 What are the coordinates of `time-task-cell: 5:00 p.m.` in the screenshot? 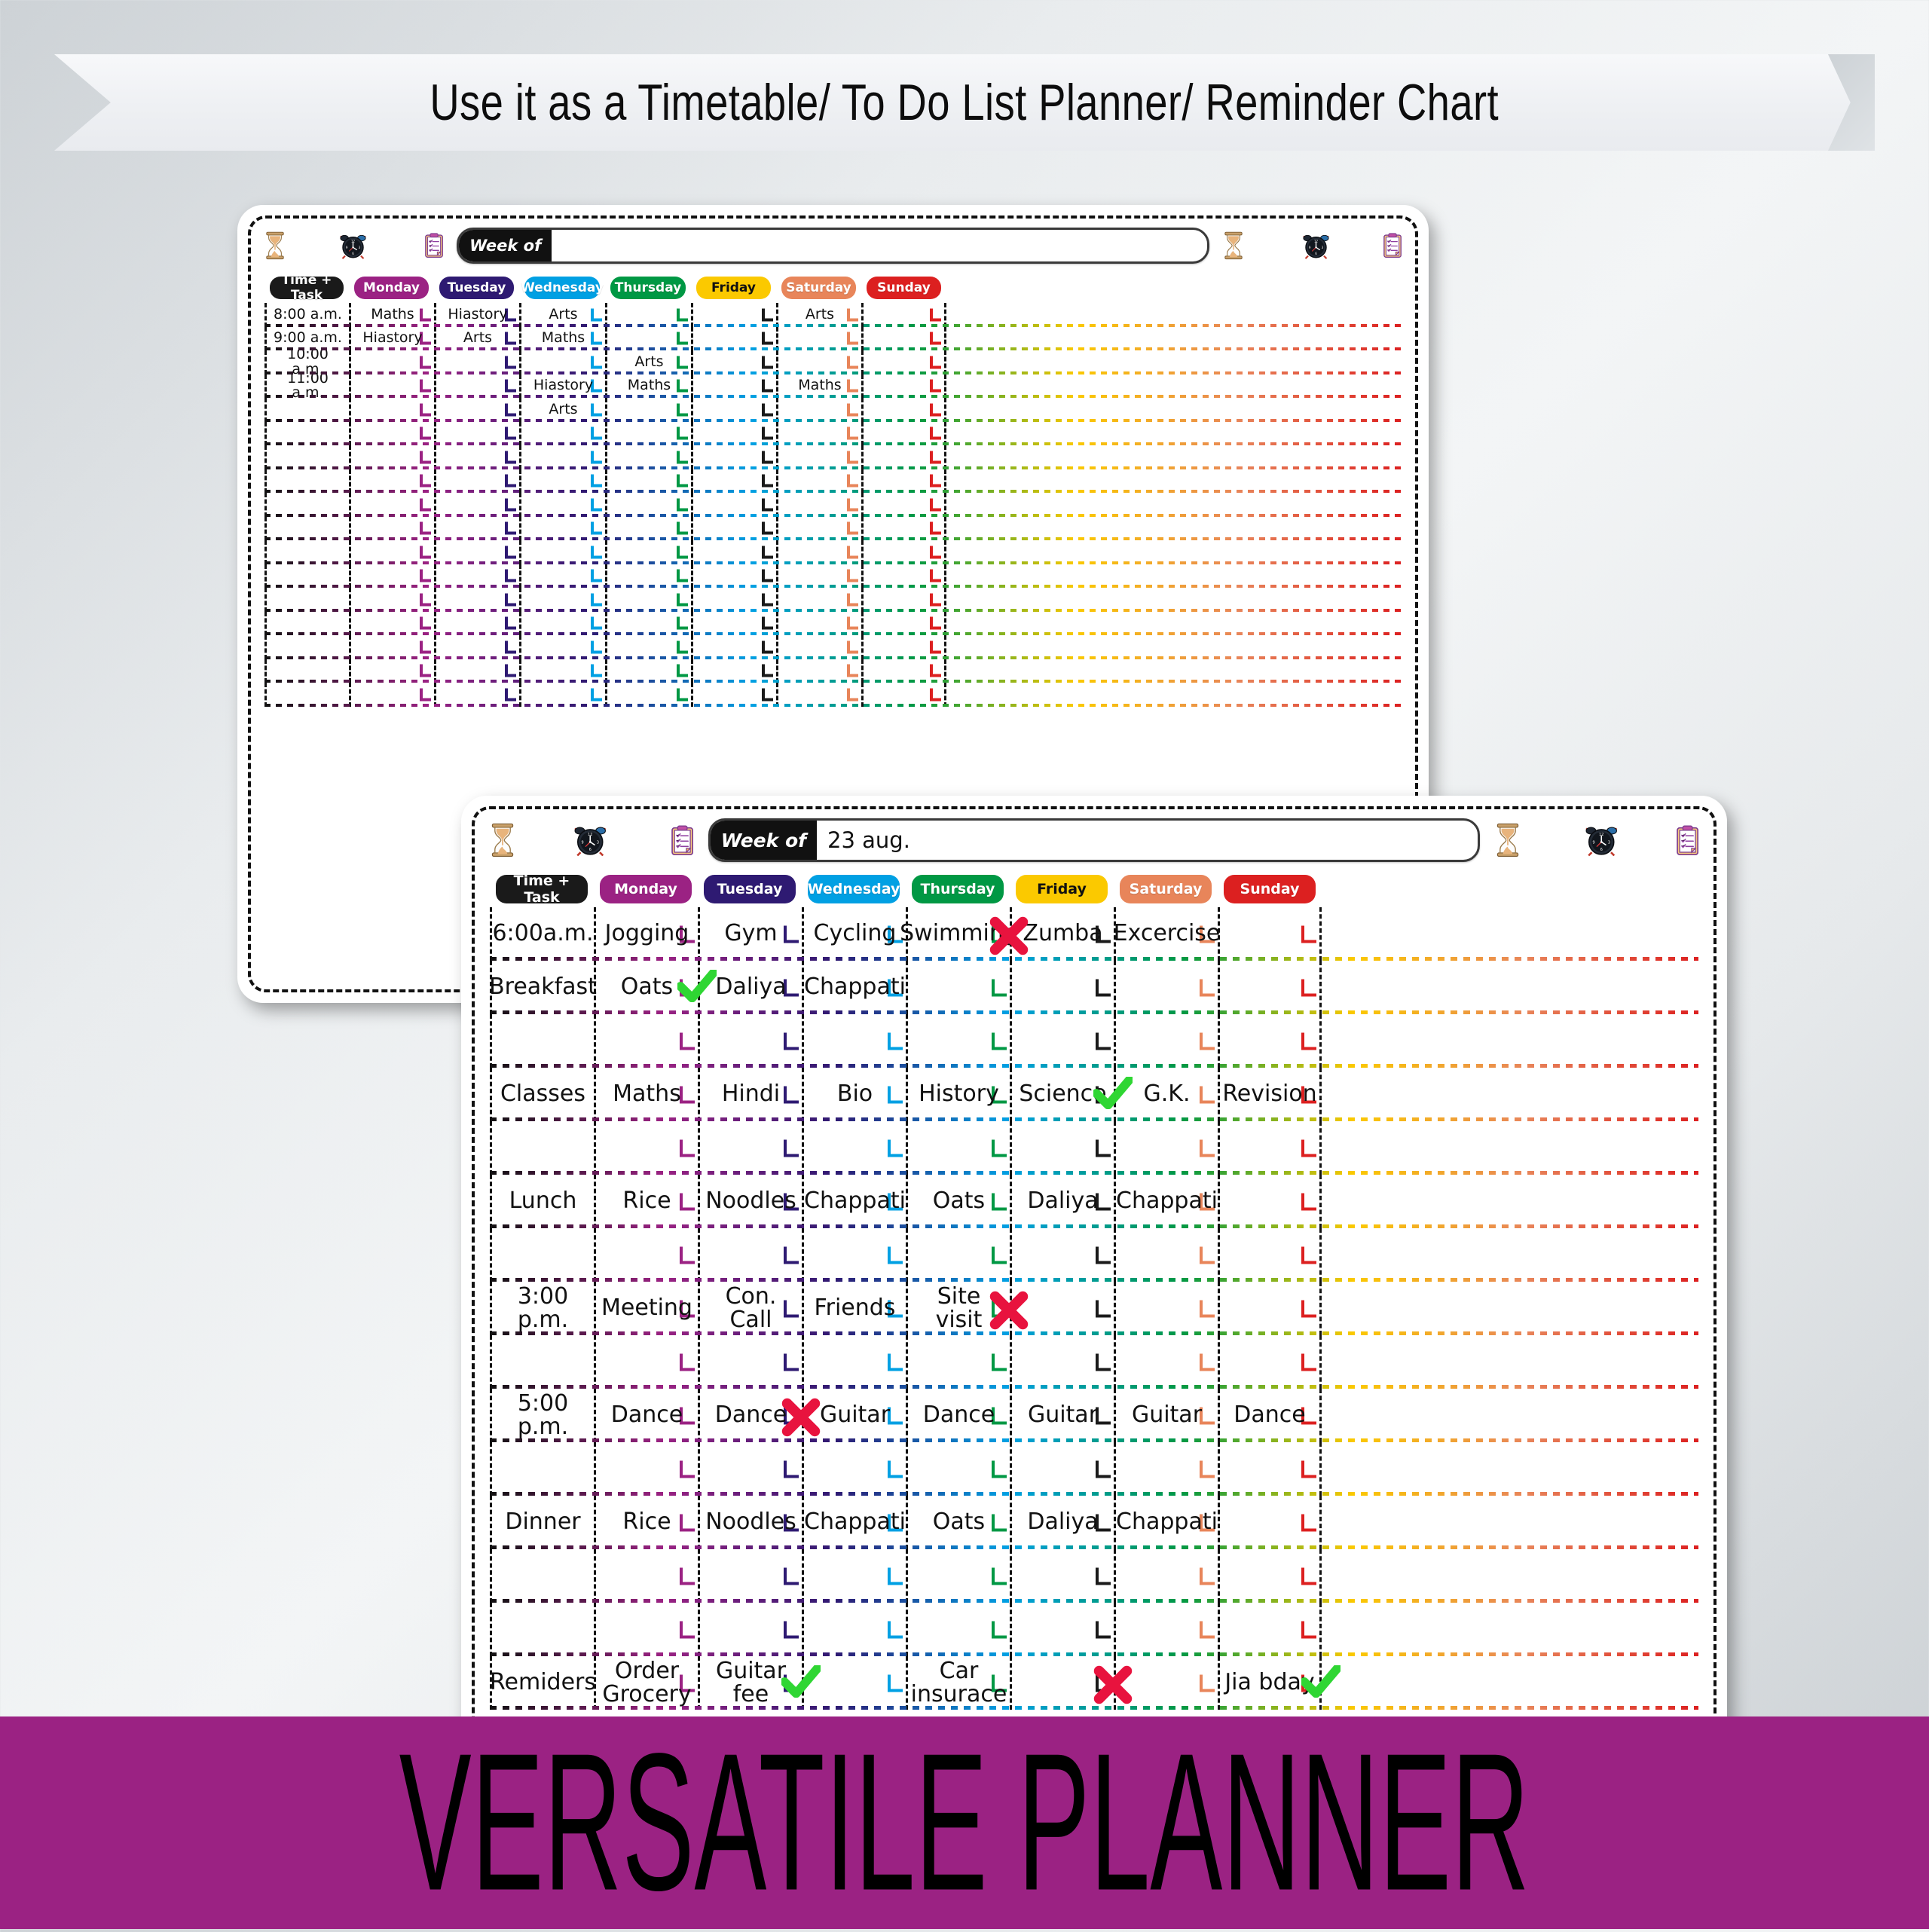 It's located at (542, 1415).